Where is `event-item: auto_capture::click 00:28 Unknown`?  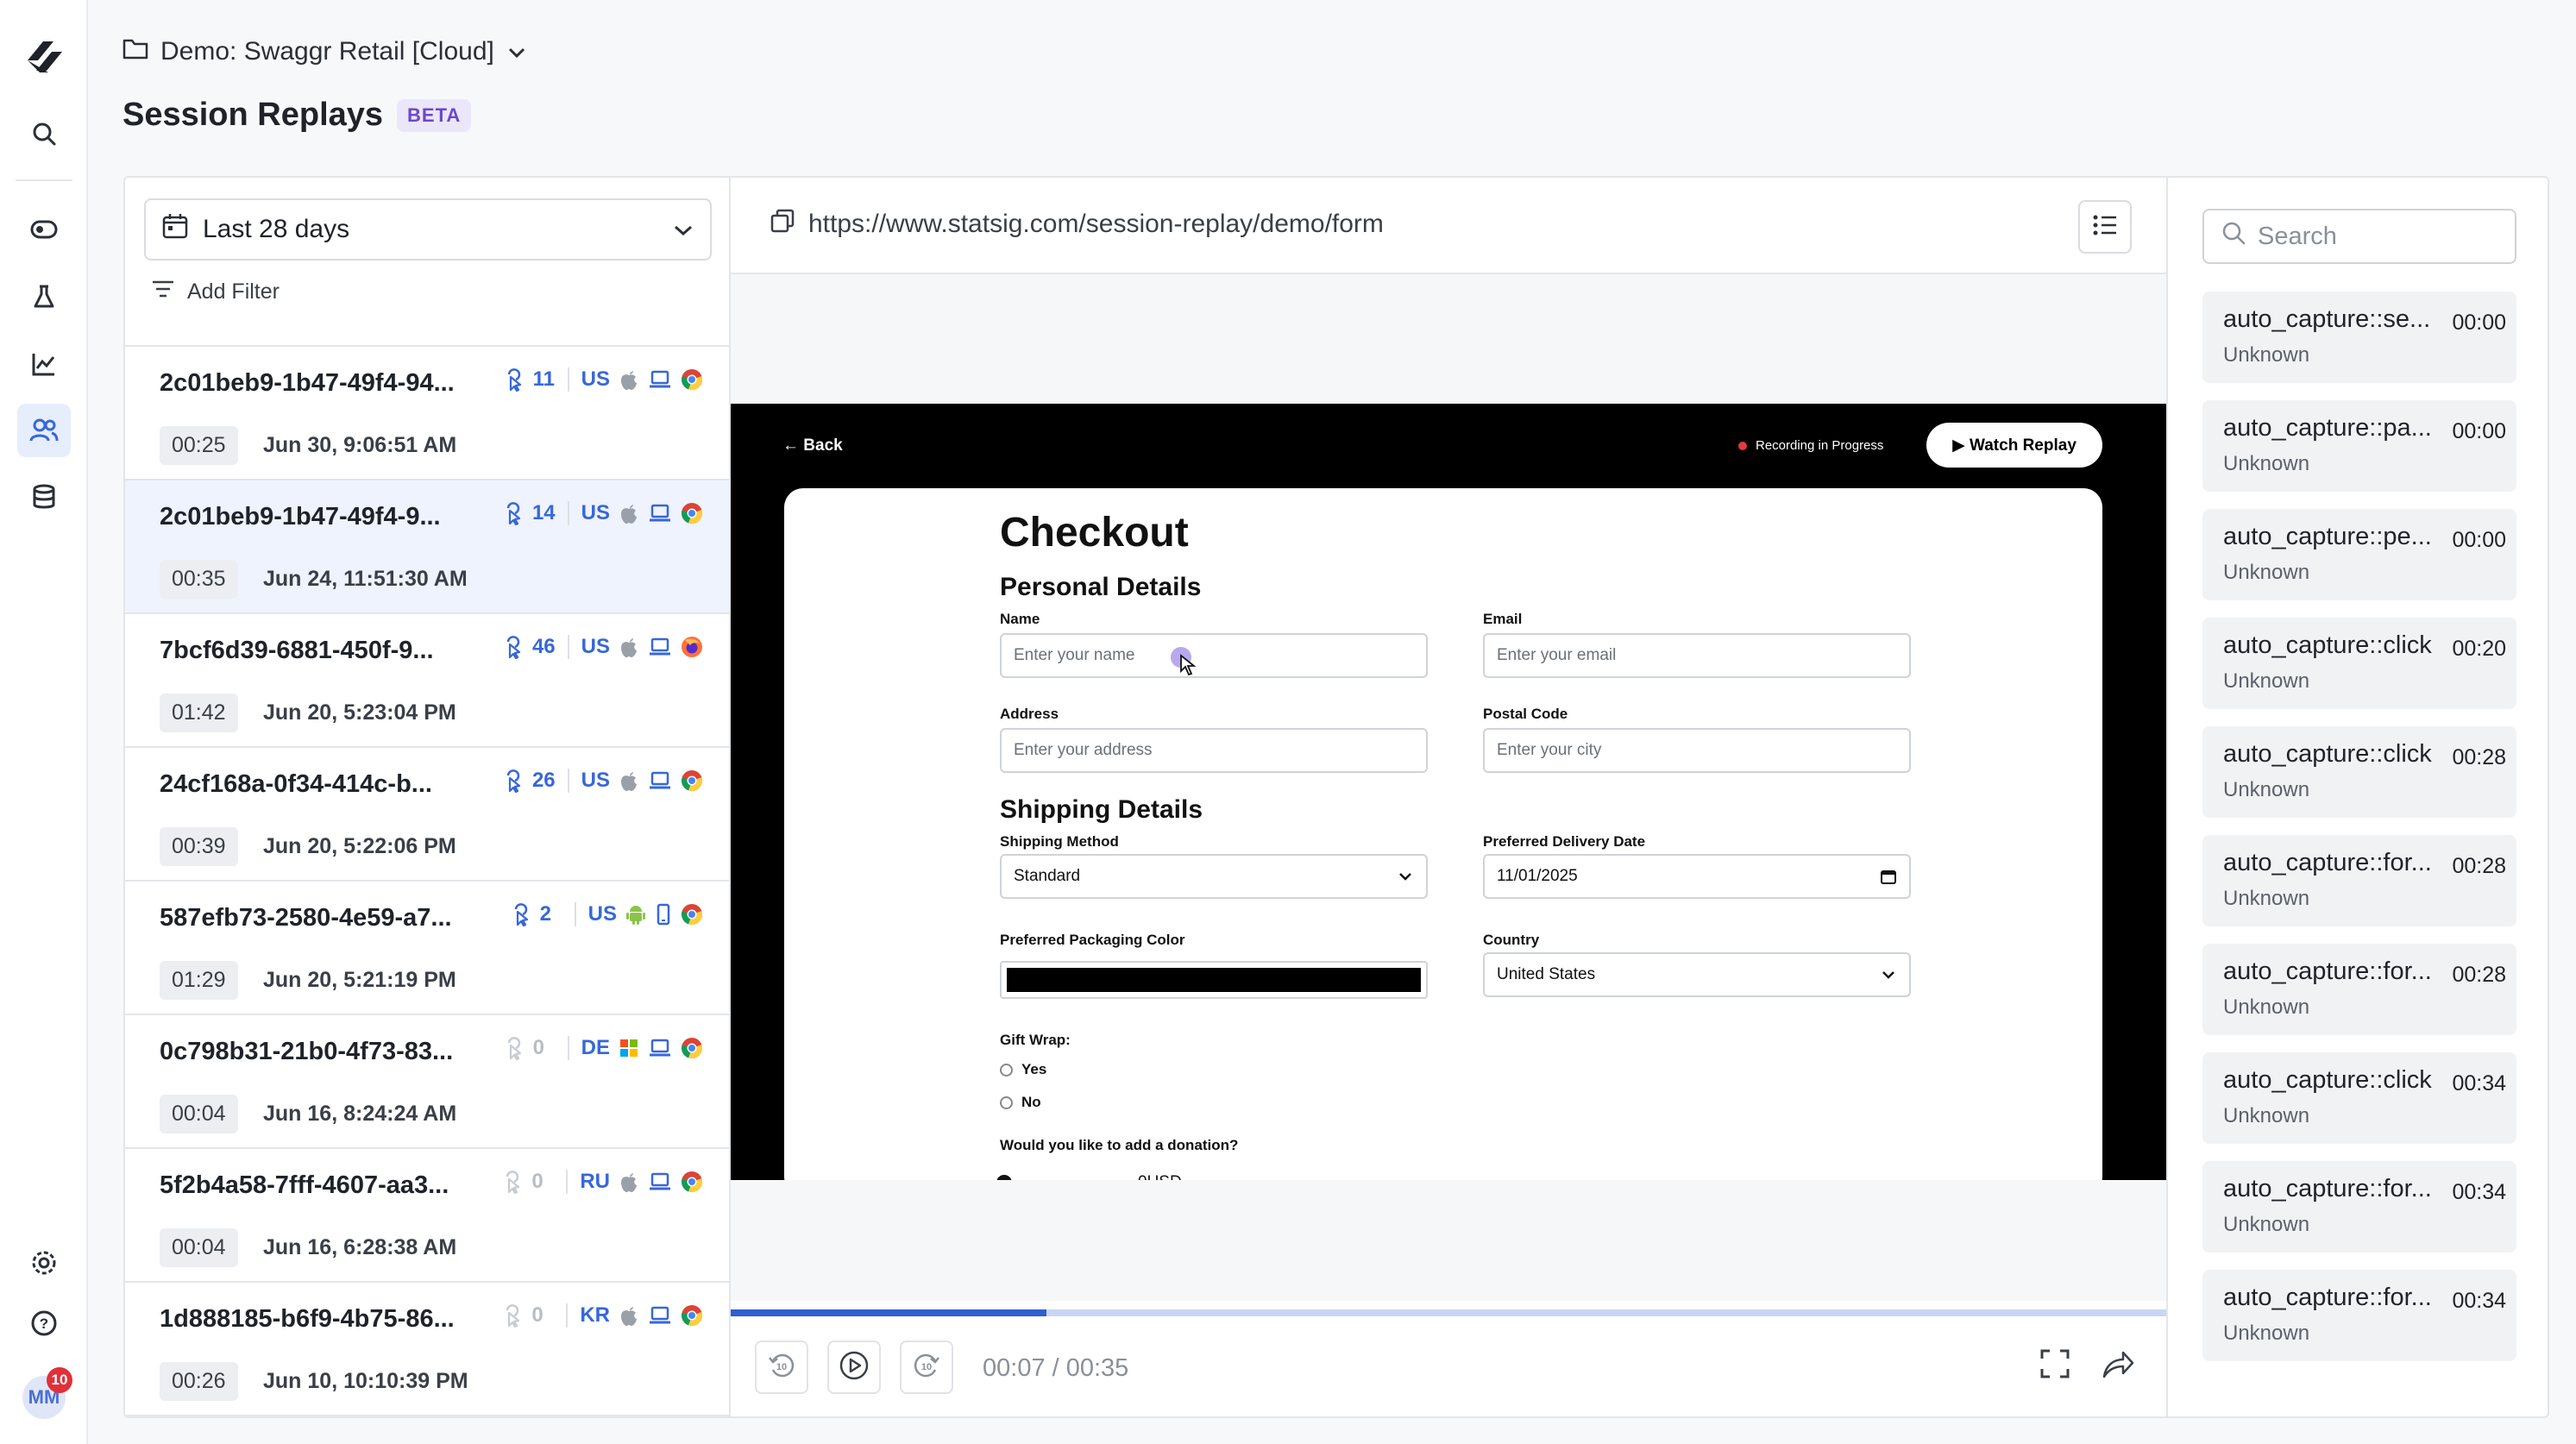 event-item: auto_capture::click 00:28 Unknown is located at coordinates (2359, 772).